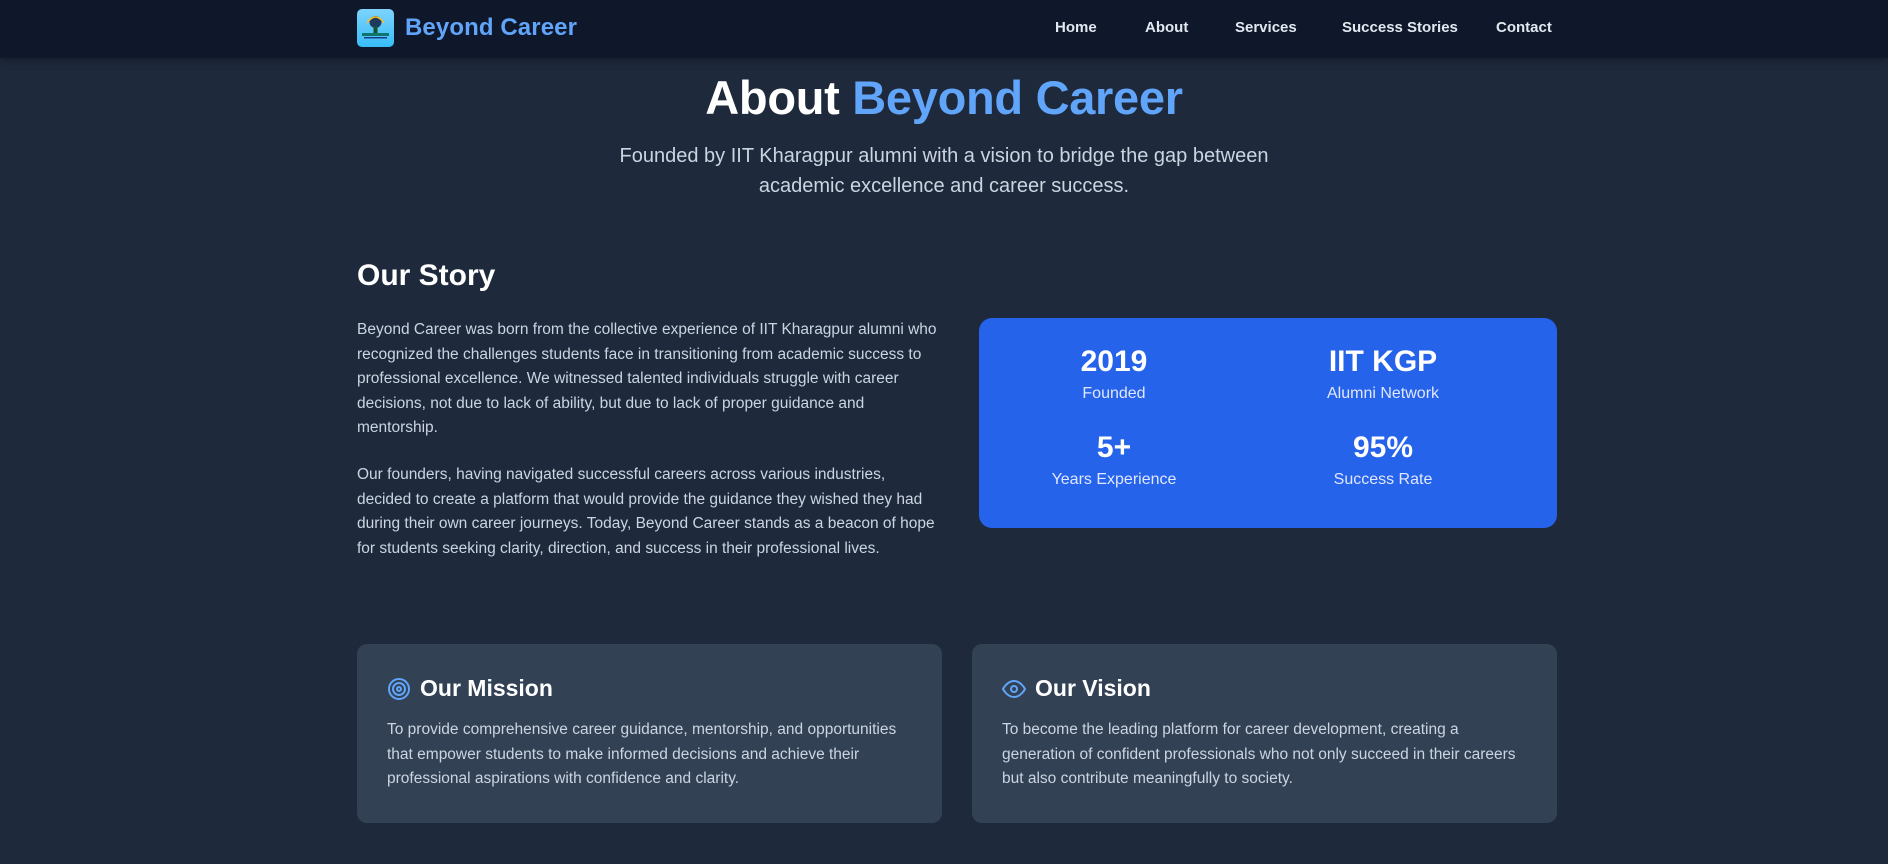 The image size is (1888, 864). Describe the element at coordinates (1383, 361) in the screenshot. I see `stat-value: IIT KGP` at that location.